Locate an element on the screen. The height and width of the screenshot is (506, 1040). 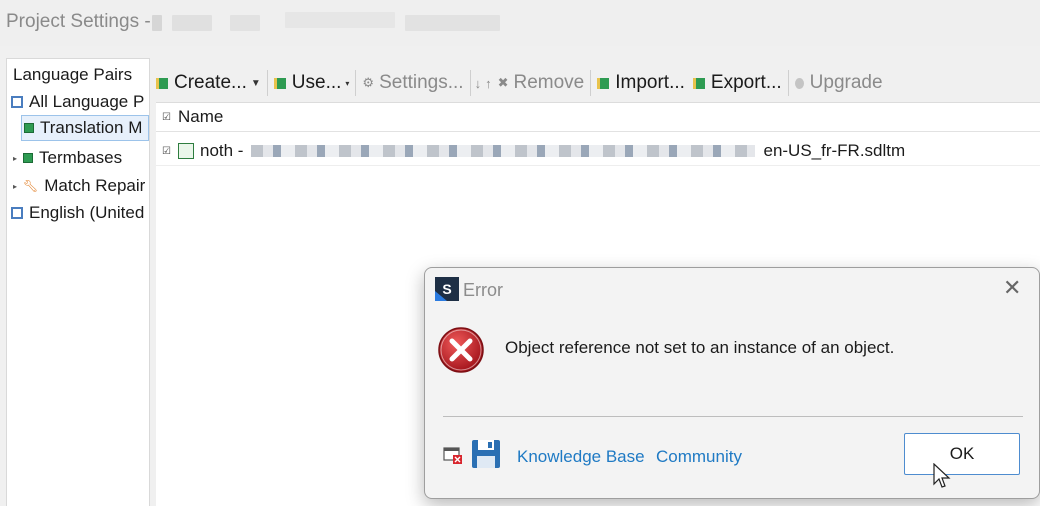
export-icon is located at coordinates (698, 83).